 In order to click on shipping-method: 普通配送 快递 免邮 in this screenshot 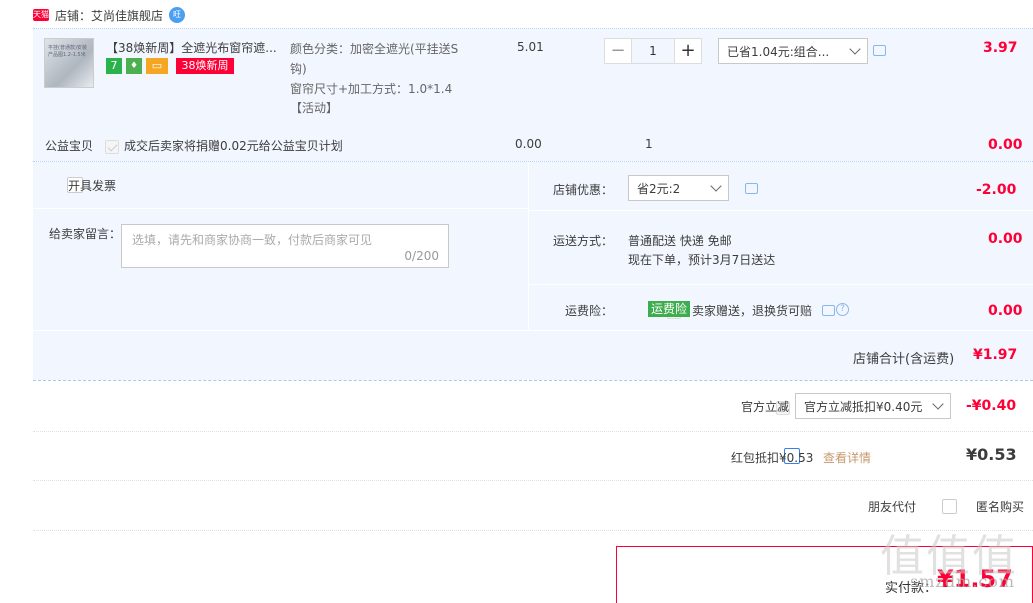, I will do `click(680, 241)`.